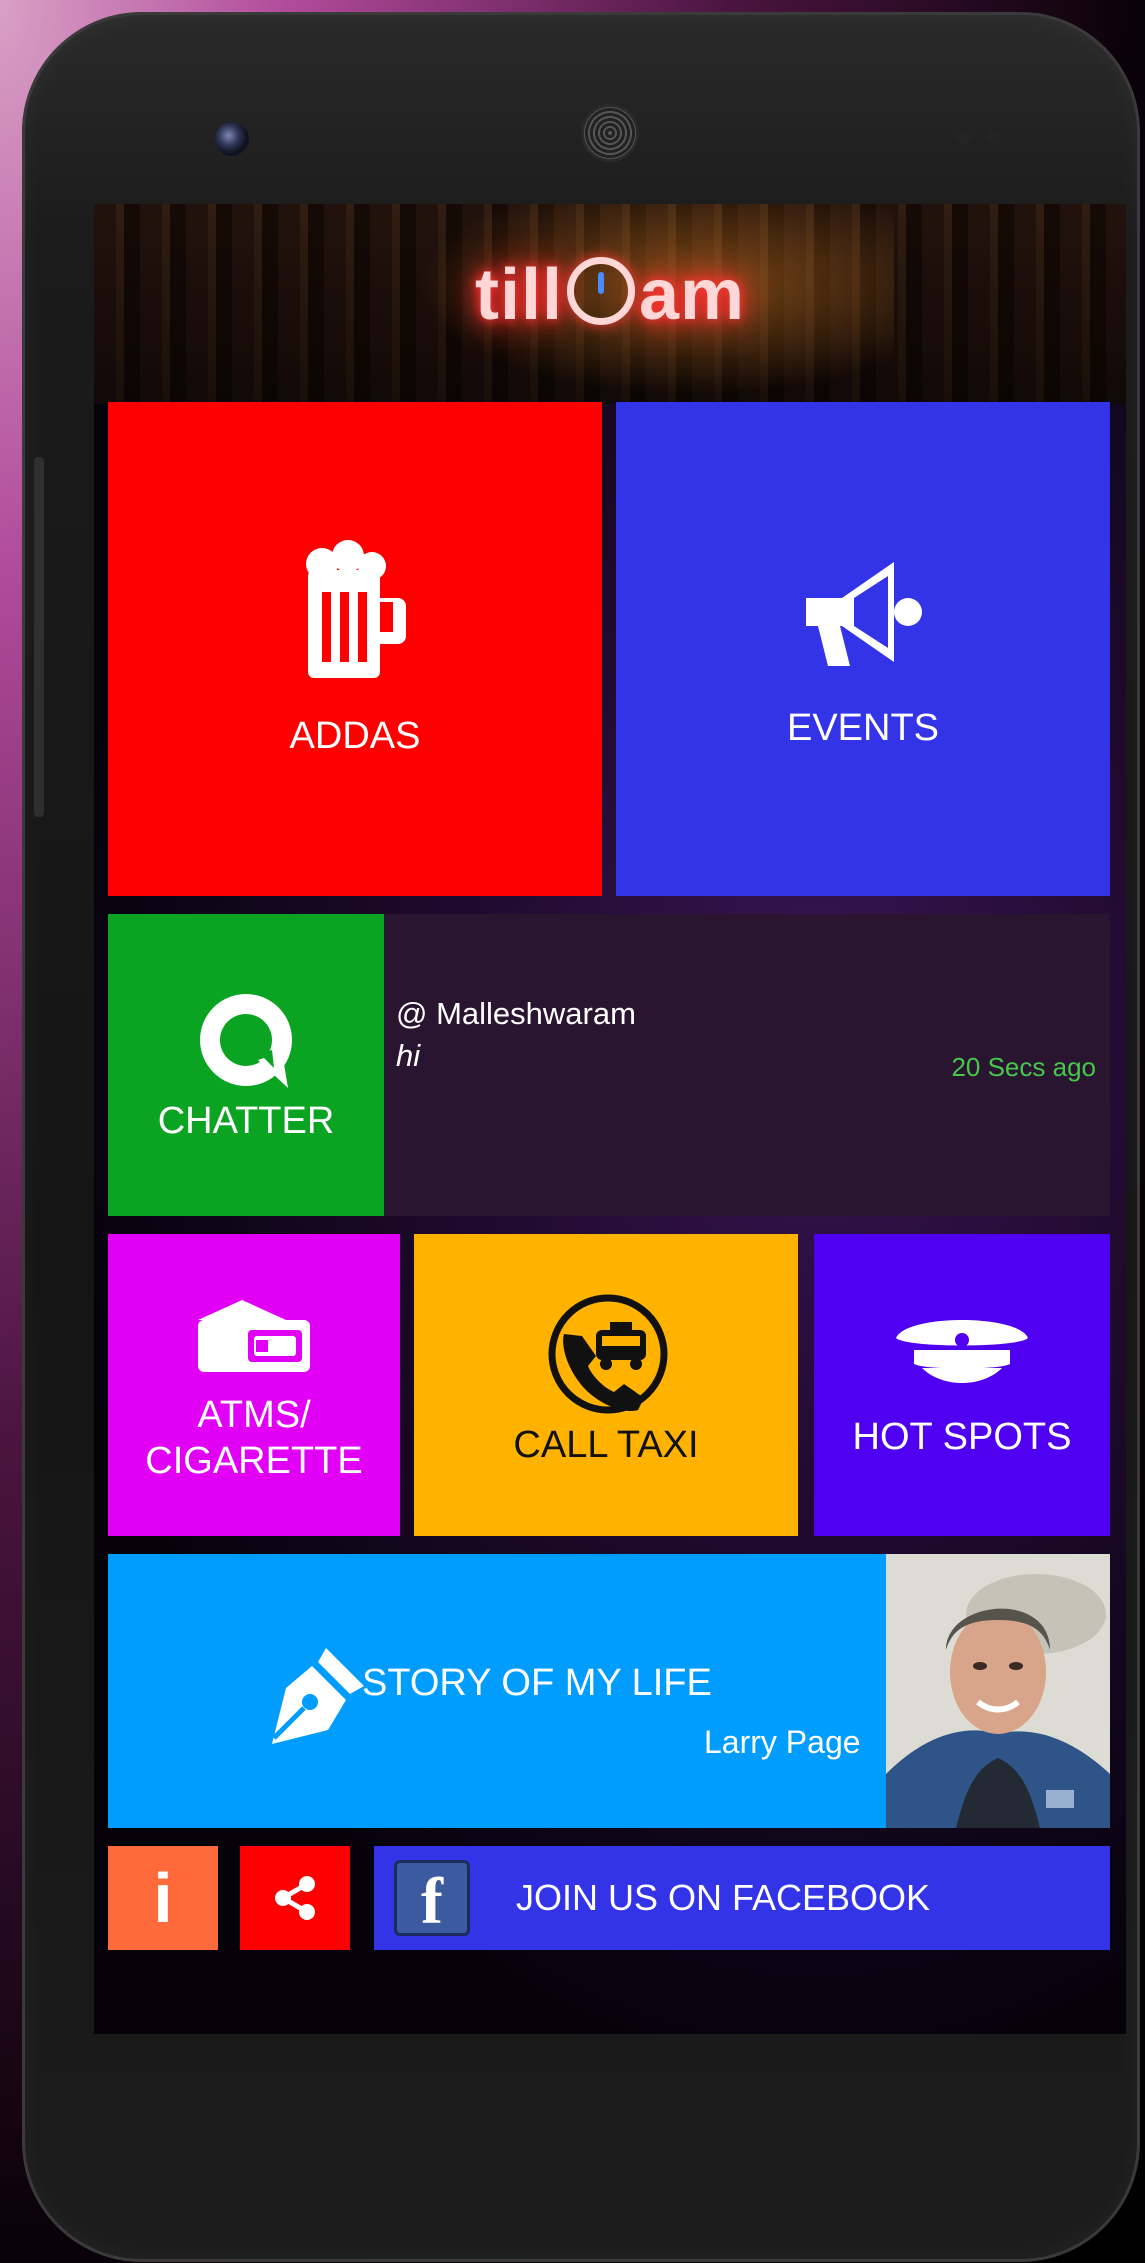  What do you see at coordinates (432, 1899) in the screenshot?
I see `facebook-icon: f` at bounding box center [432, 1899].